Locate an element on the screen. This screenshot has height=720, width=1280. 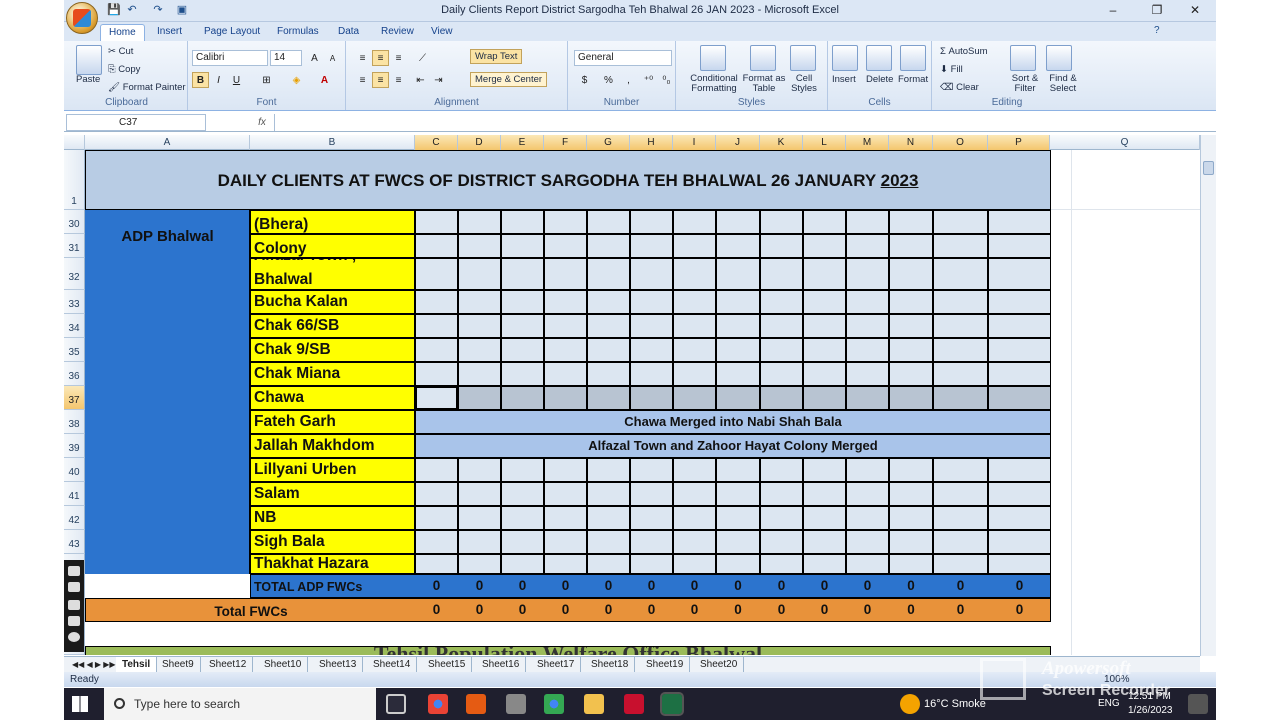
col-header-o: O is located at coordinates (960, 142).